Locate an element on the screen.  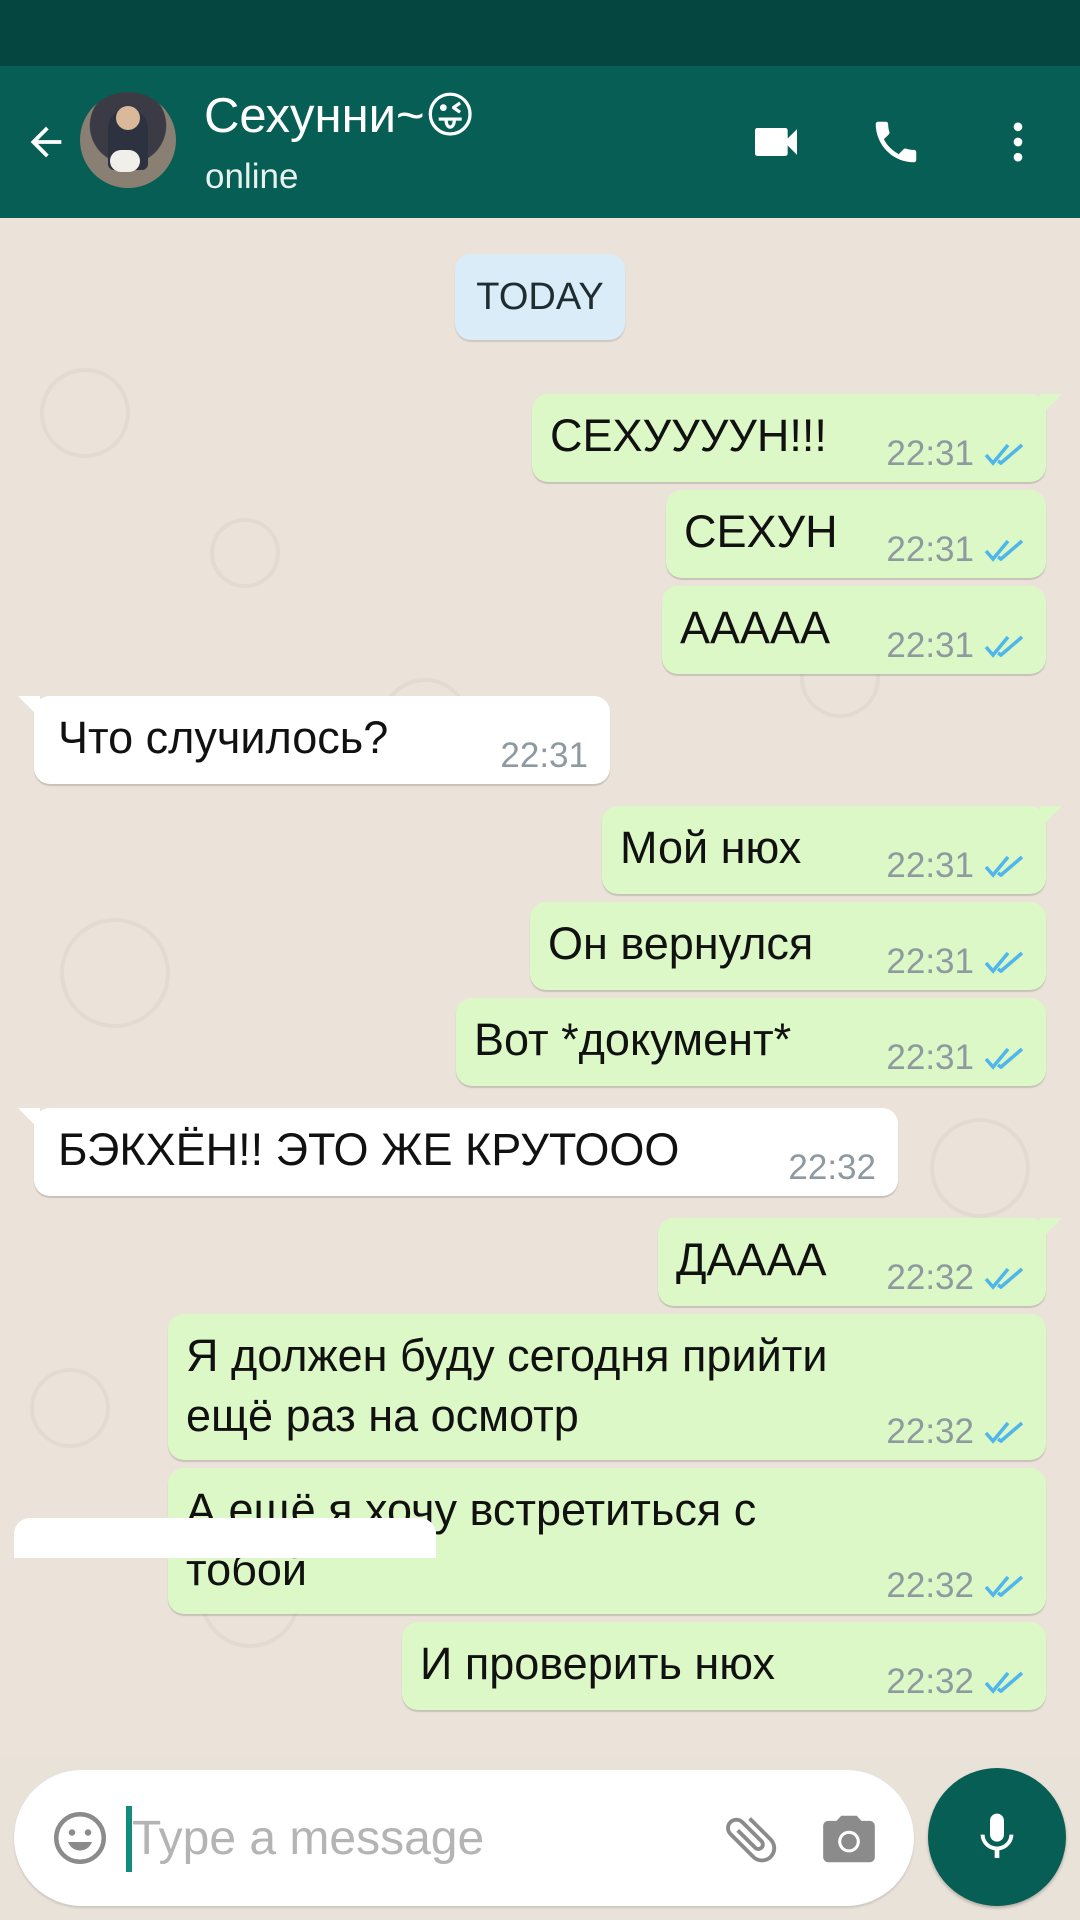
voice-record-button is located at coordinates (997, 1837).